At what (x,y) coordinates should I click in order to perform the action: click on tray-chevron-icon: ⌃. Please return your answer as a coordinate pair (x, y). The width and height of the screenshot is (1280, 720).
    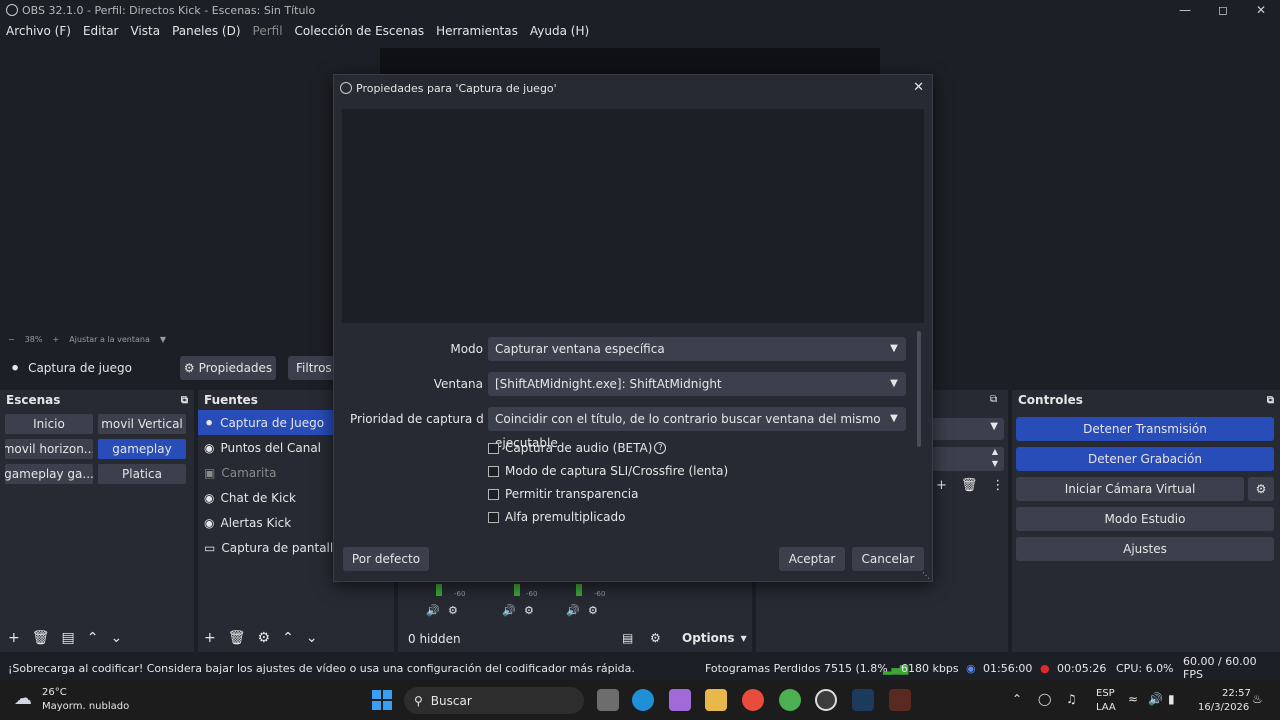
    Looking at the image, I should click on (1017, 699).